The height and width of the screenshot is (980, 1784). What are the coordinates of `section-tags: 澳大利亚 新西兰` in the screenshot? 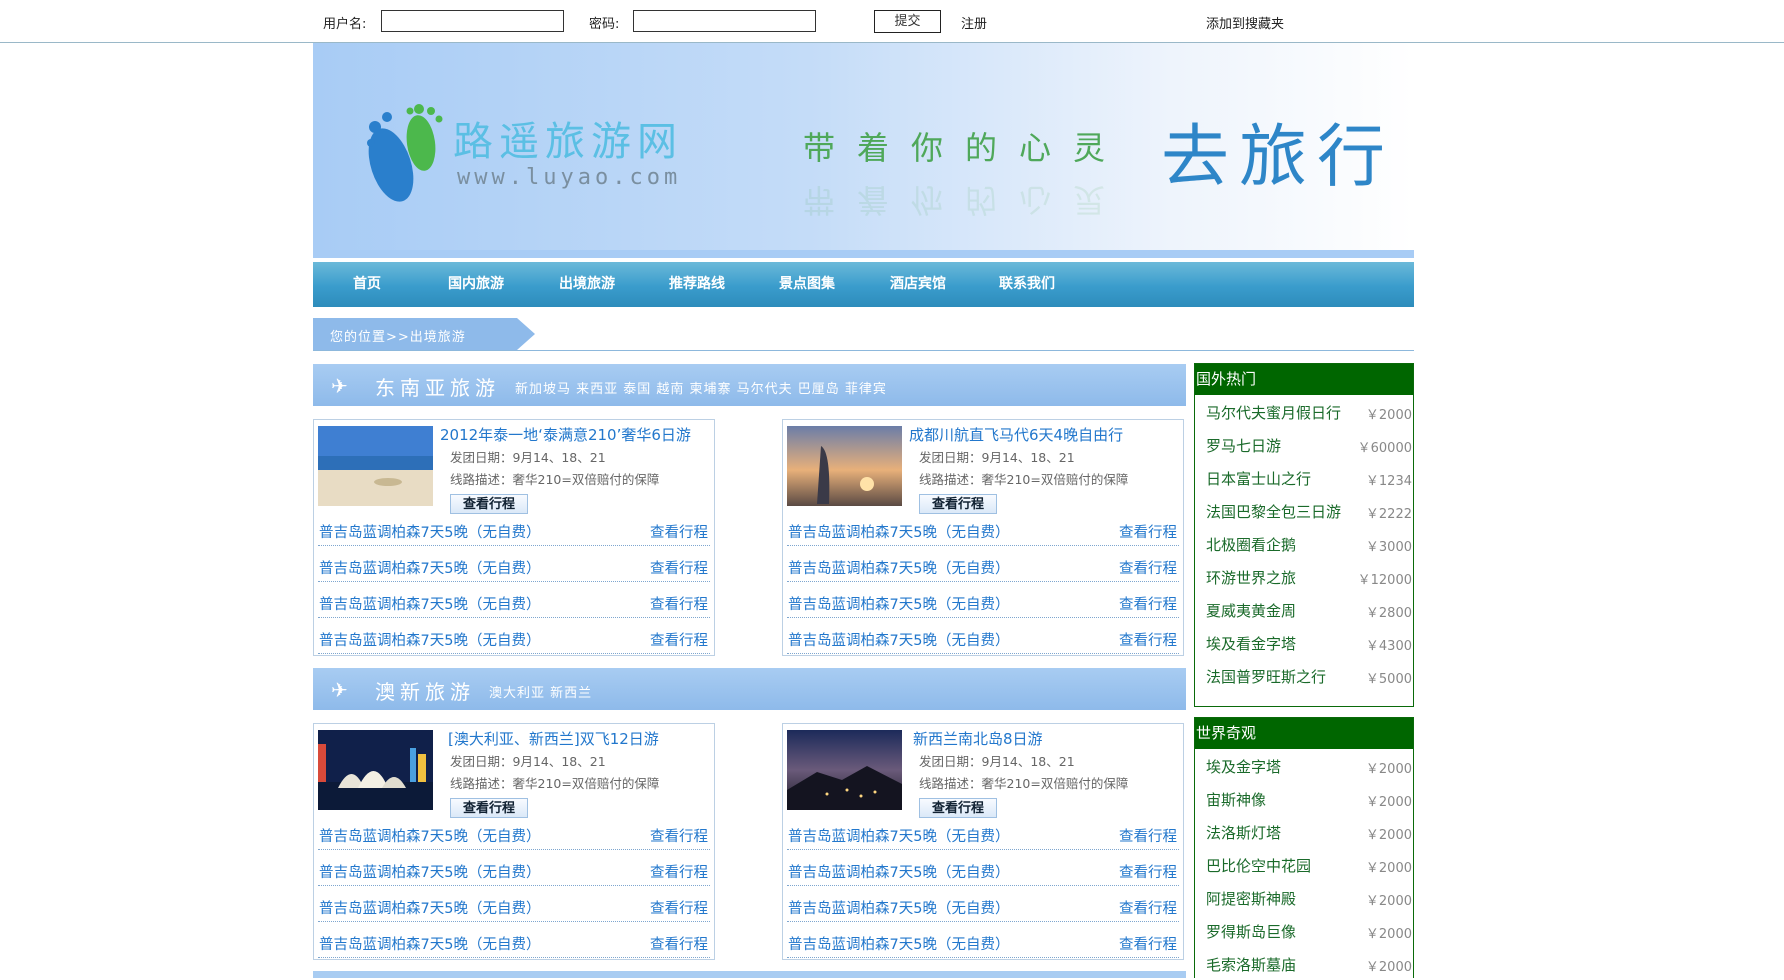 It's located at (540, 691).